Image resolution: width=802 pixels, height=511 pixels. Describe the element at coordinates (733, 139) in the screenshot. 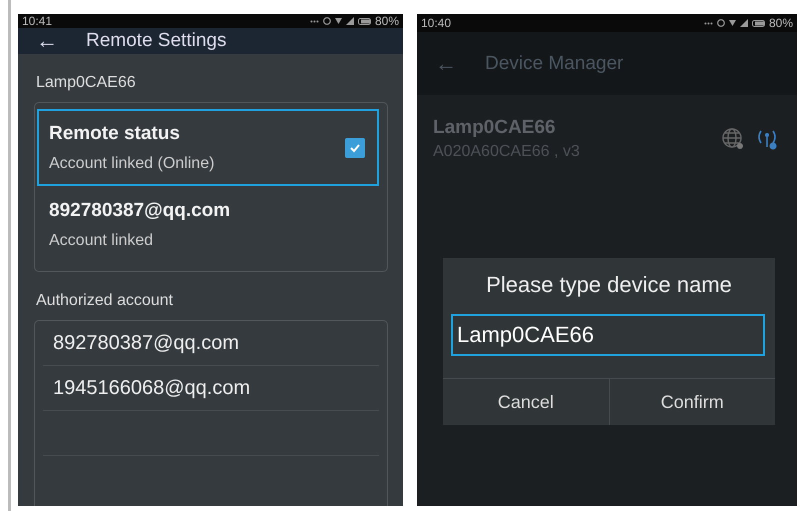

I see `globe-icon` at that location.